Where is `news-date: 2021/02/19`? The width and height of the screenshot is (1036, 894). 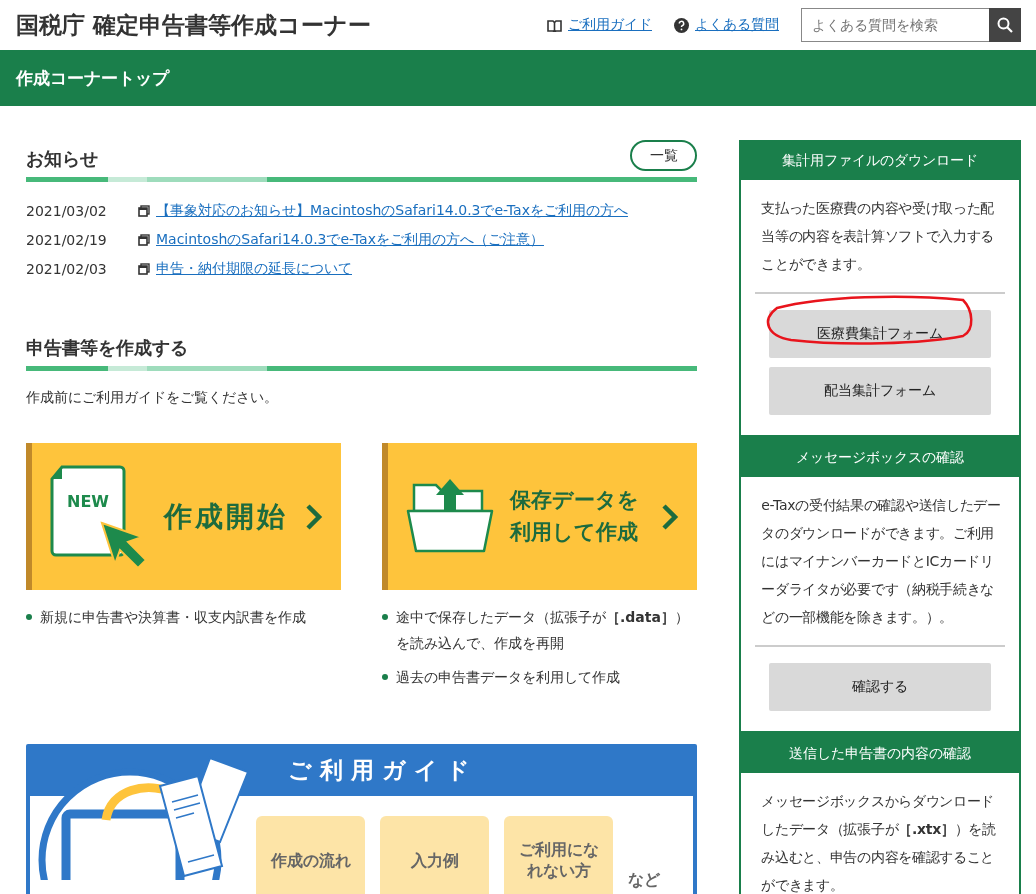
news-date: 2021/02/19 is located at coordinates (67, 240).